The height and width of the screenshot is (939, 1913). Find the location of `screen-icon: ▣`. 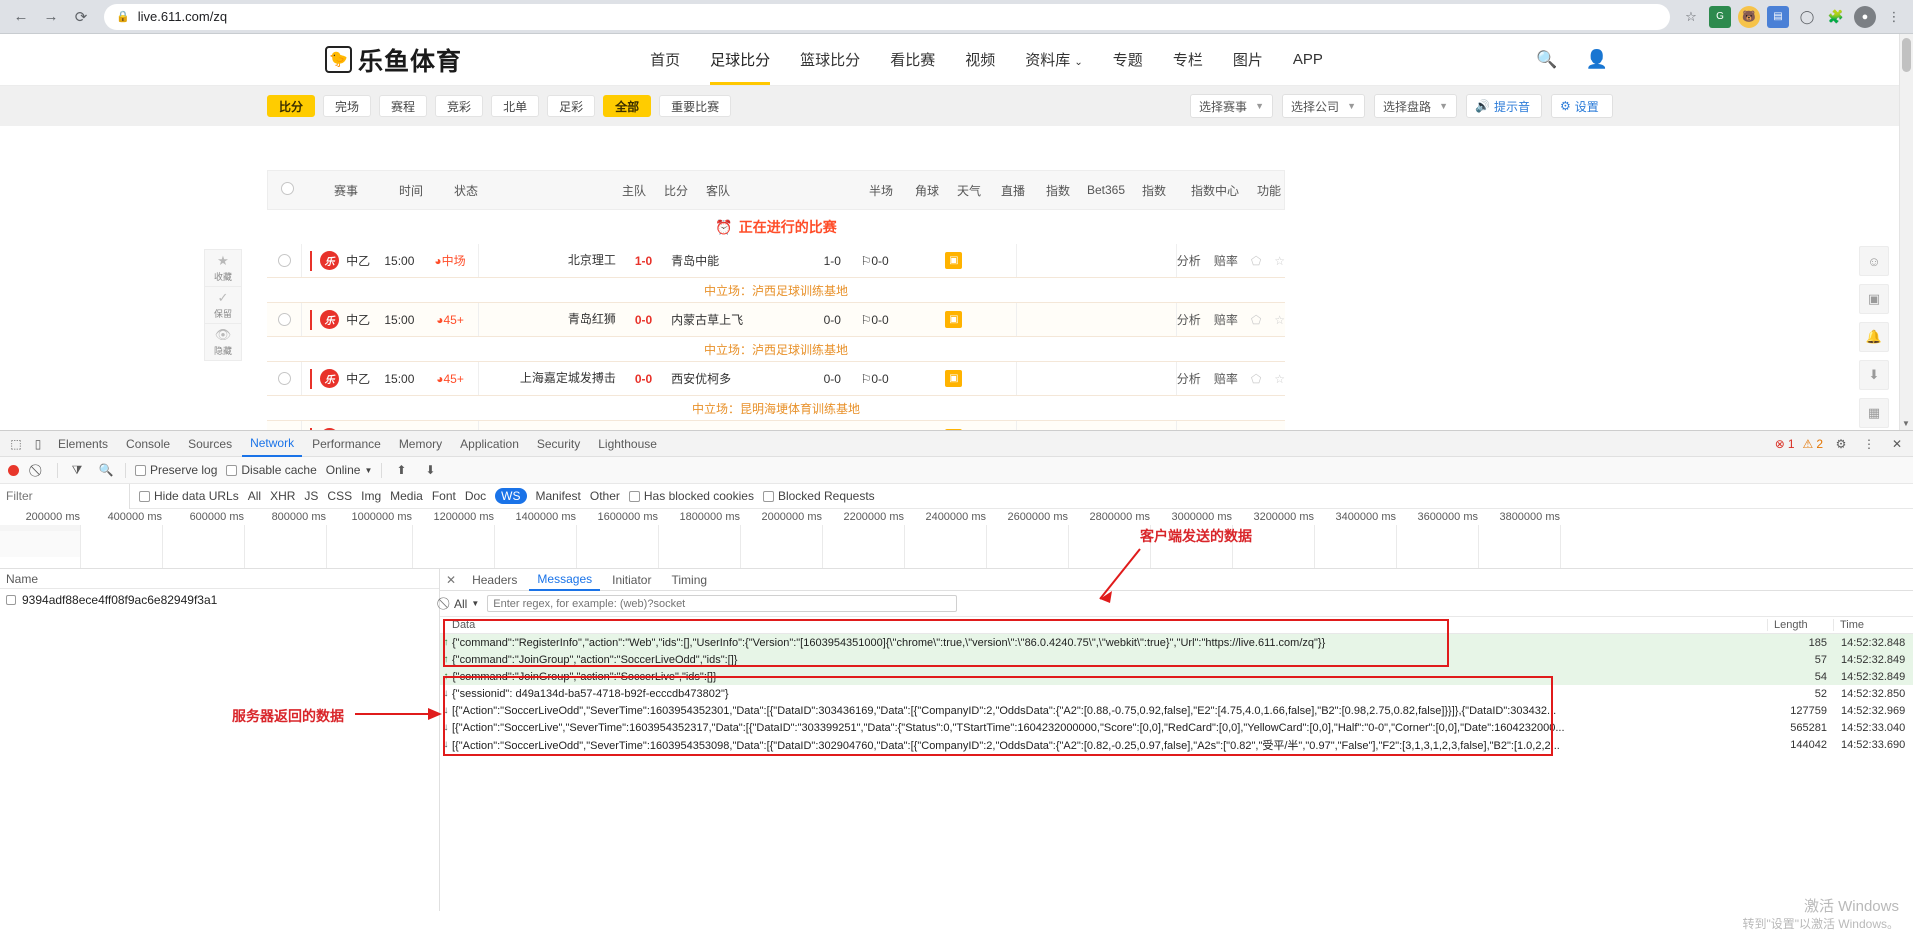

screen-icon: ▣ is located at coordinates (1874, 299).